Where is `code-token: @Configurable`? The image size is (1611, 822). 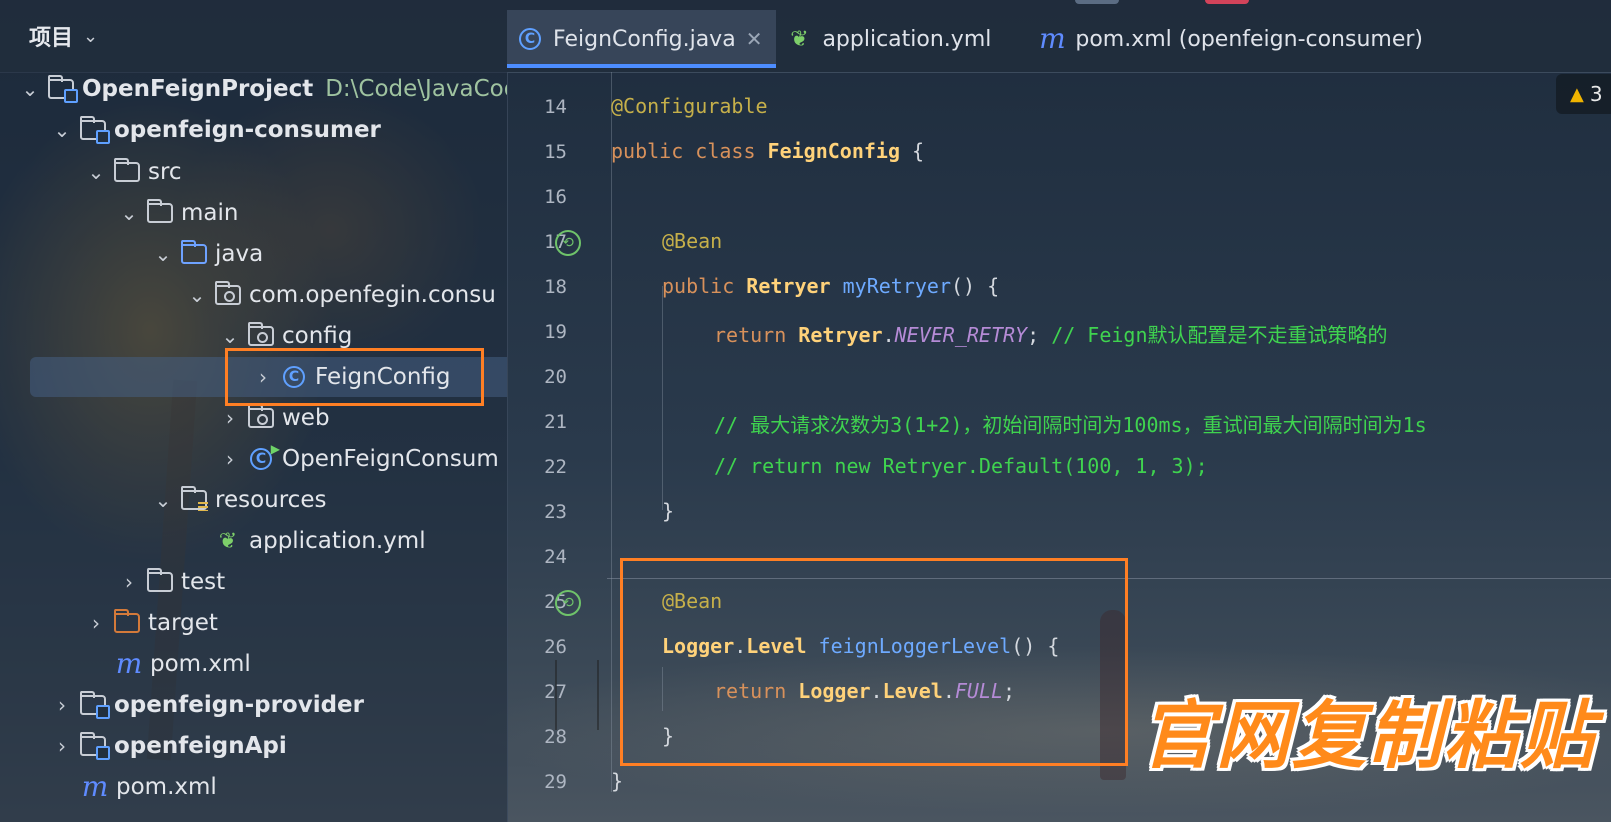
code-token: @Configurable is located at coordinates (689, 106).